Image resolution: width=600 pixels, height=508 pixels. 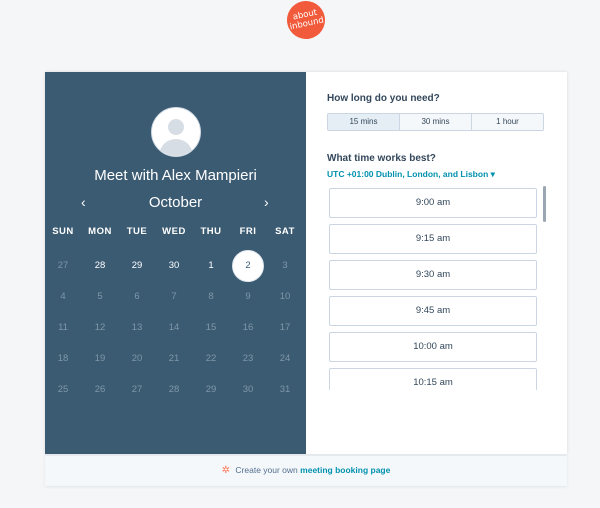 What do you see at coordinates (176, 127) in the screenshot?
I see `avatar-head-icon` at bounding box center [176, 127].